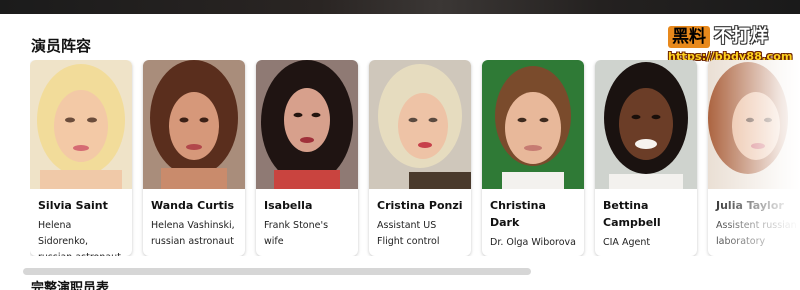 The image size is (800, 290). Describe the element at coordinates (518, 214) in the screenshot. I see `cast-name: Christina Dark` at that location.